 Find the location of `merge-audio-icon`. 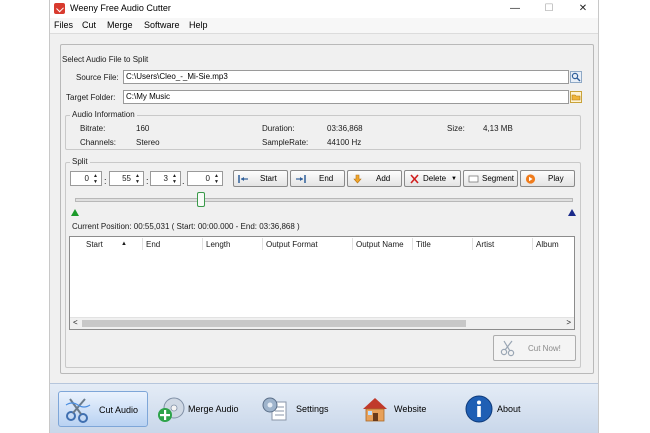

merge-audio-icon is located at coordinates (171, 409).